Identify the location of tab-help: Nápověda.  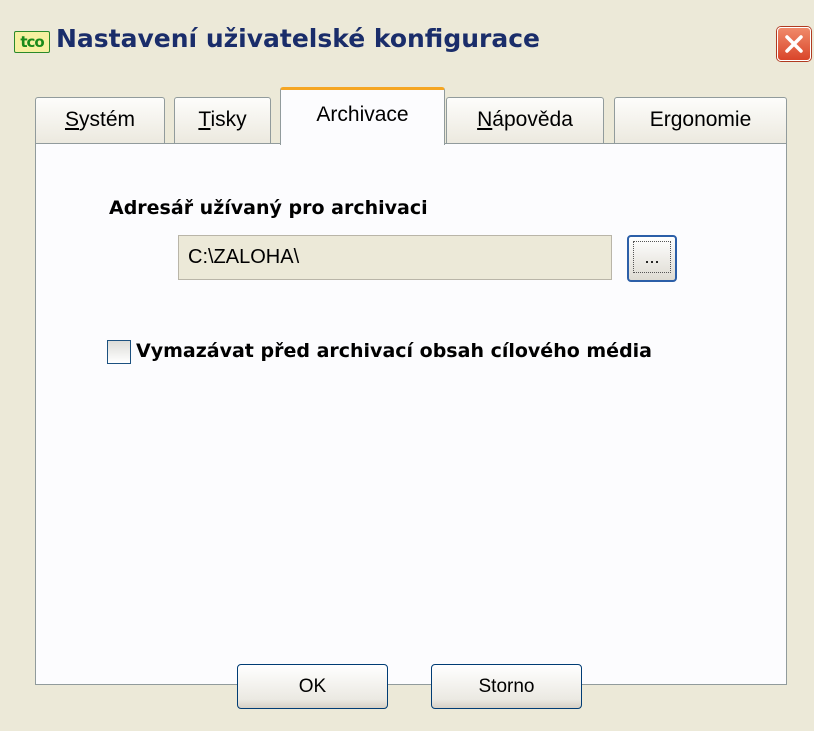
(525, 120).